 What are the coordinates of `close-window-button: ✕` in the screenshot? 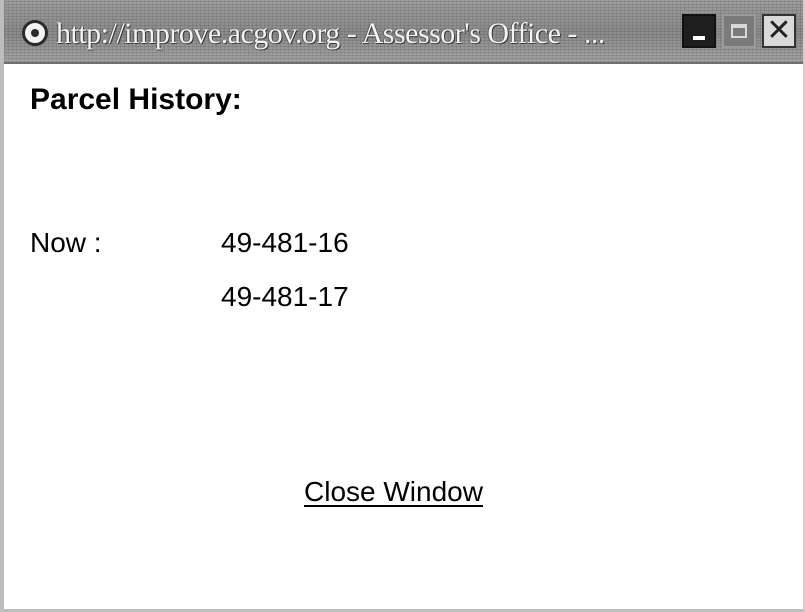 It's located at (779, 31).